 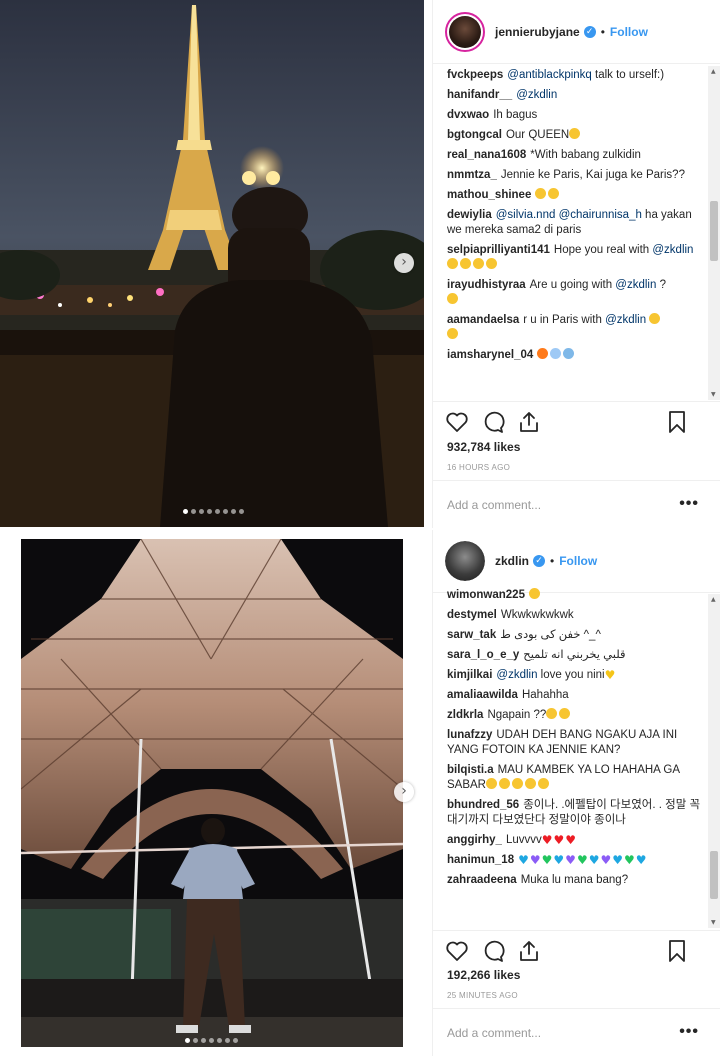 I want to click on post-timestamp: 25 MINUTES AGO, so click(x=482, y=995).